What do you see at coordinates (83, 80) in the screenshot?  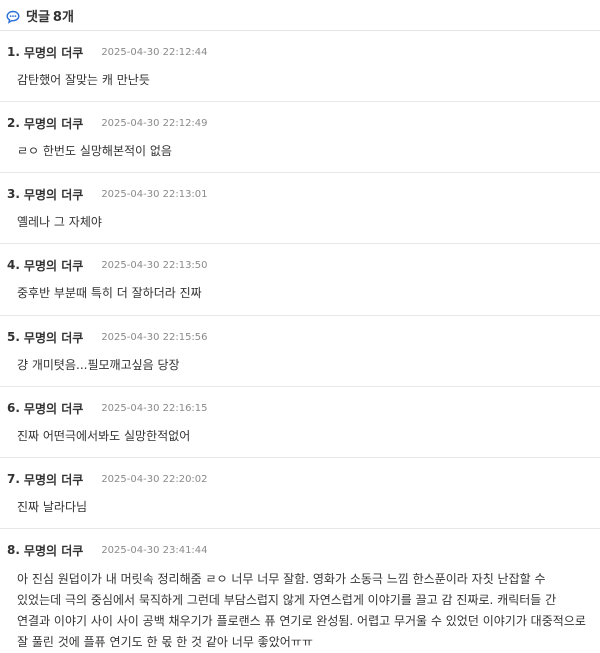 I see `comment-text: 감탄했어 잘맞는 캐 만난듯` at bounding box center [83, 80].